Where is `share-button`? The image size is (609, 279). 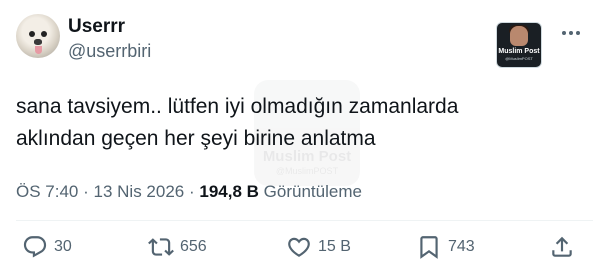 share-button is located at coordinates (562, 247).